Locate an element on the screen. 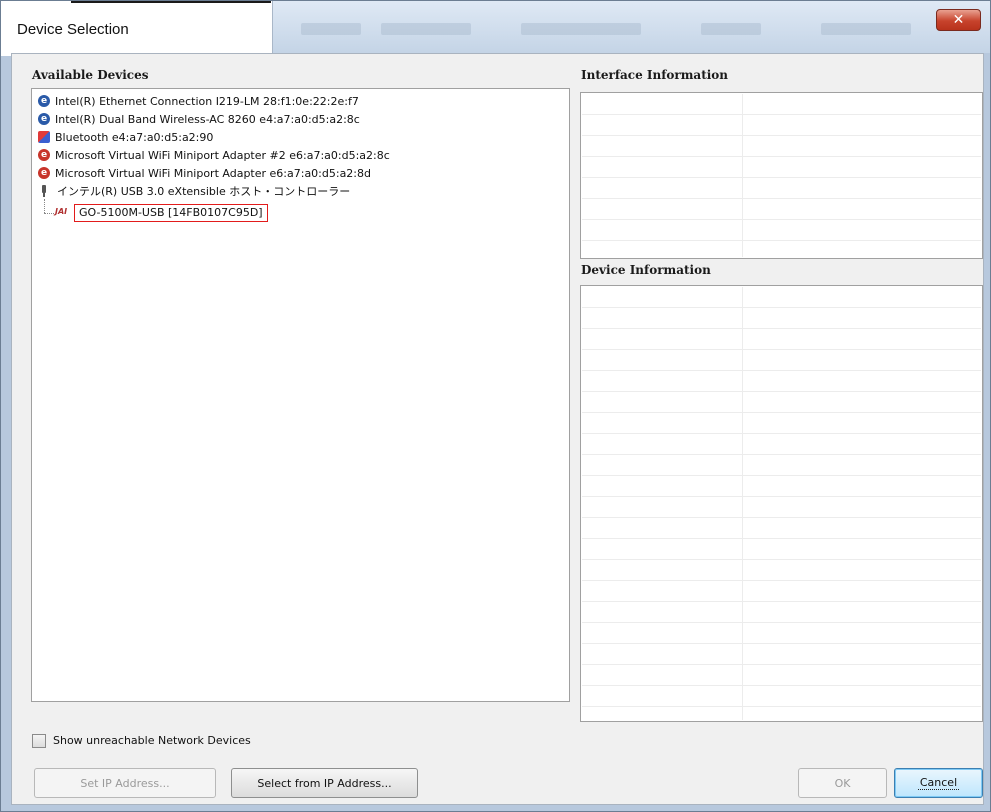  cancel-button: Cancel is located at coordinates (938, 783).